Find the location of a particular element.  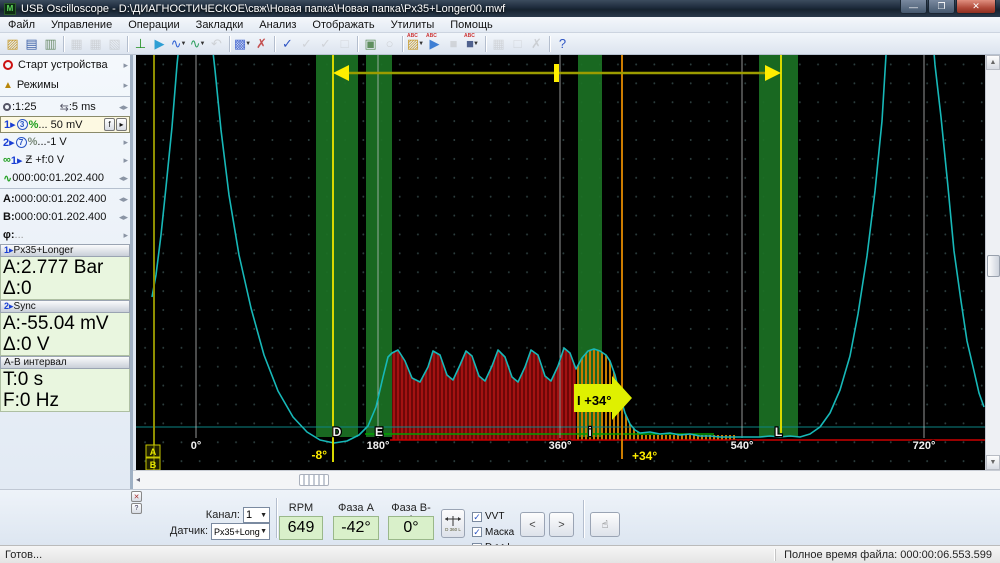

saved-image-icon: ▦ is located at coordinates (498, 43).